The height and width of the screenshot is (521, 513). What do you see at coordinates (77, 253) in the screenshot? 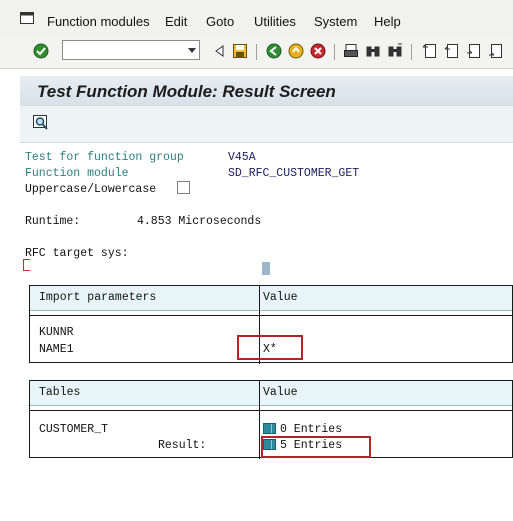
I see `rfc-target-label: RFC target sys:` at bounding box center [77, 253].